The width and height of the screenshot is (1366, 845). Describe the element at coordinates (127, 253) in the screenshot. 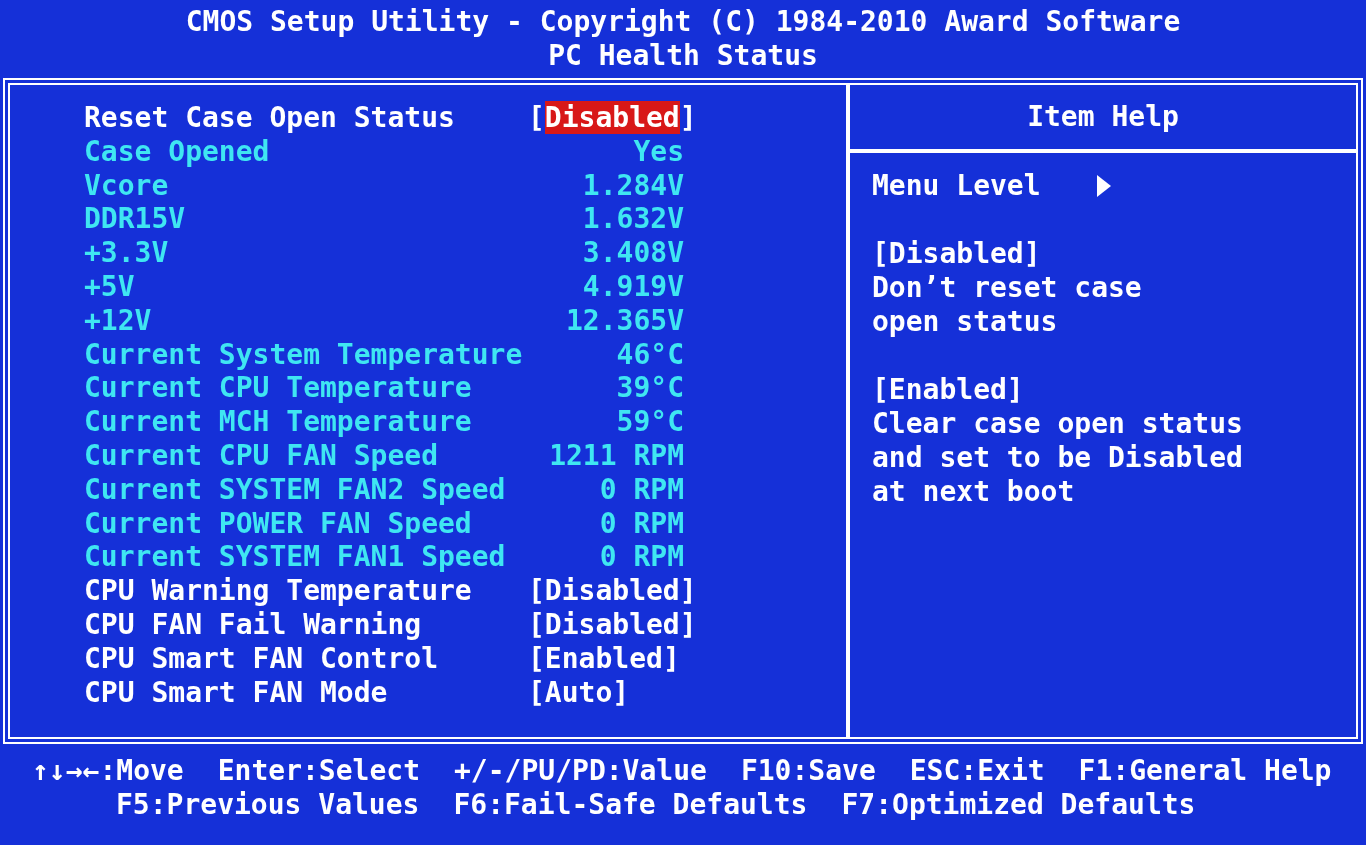

I see `sensor-label: +3.3V` at that location.